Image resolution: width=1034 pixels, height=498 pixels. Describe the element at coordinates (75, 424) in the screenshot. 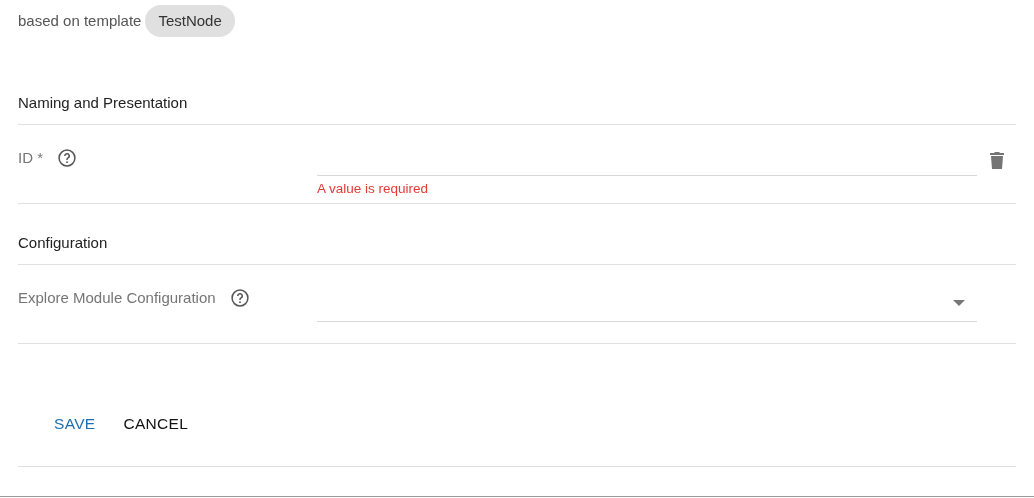

I see `save-button: SAVE` at that location.